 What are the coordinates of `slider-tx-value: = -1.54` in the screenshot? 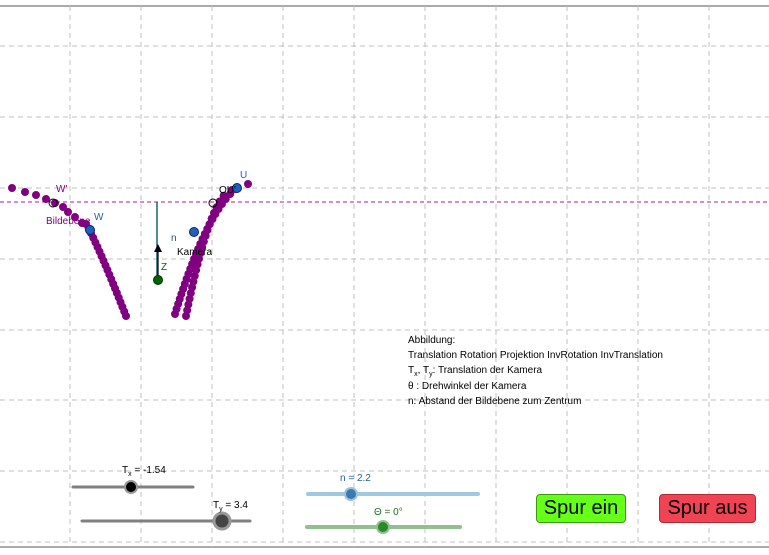 It's located at (148, 470).